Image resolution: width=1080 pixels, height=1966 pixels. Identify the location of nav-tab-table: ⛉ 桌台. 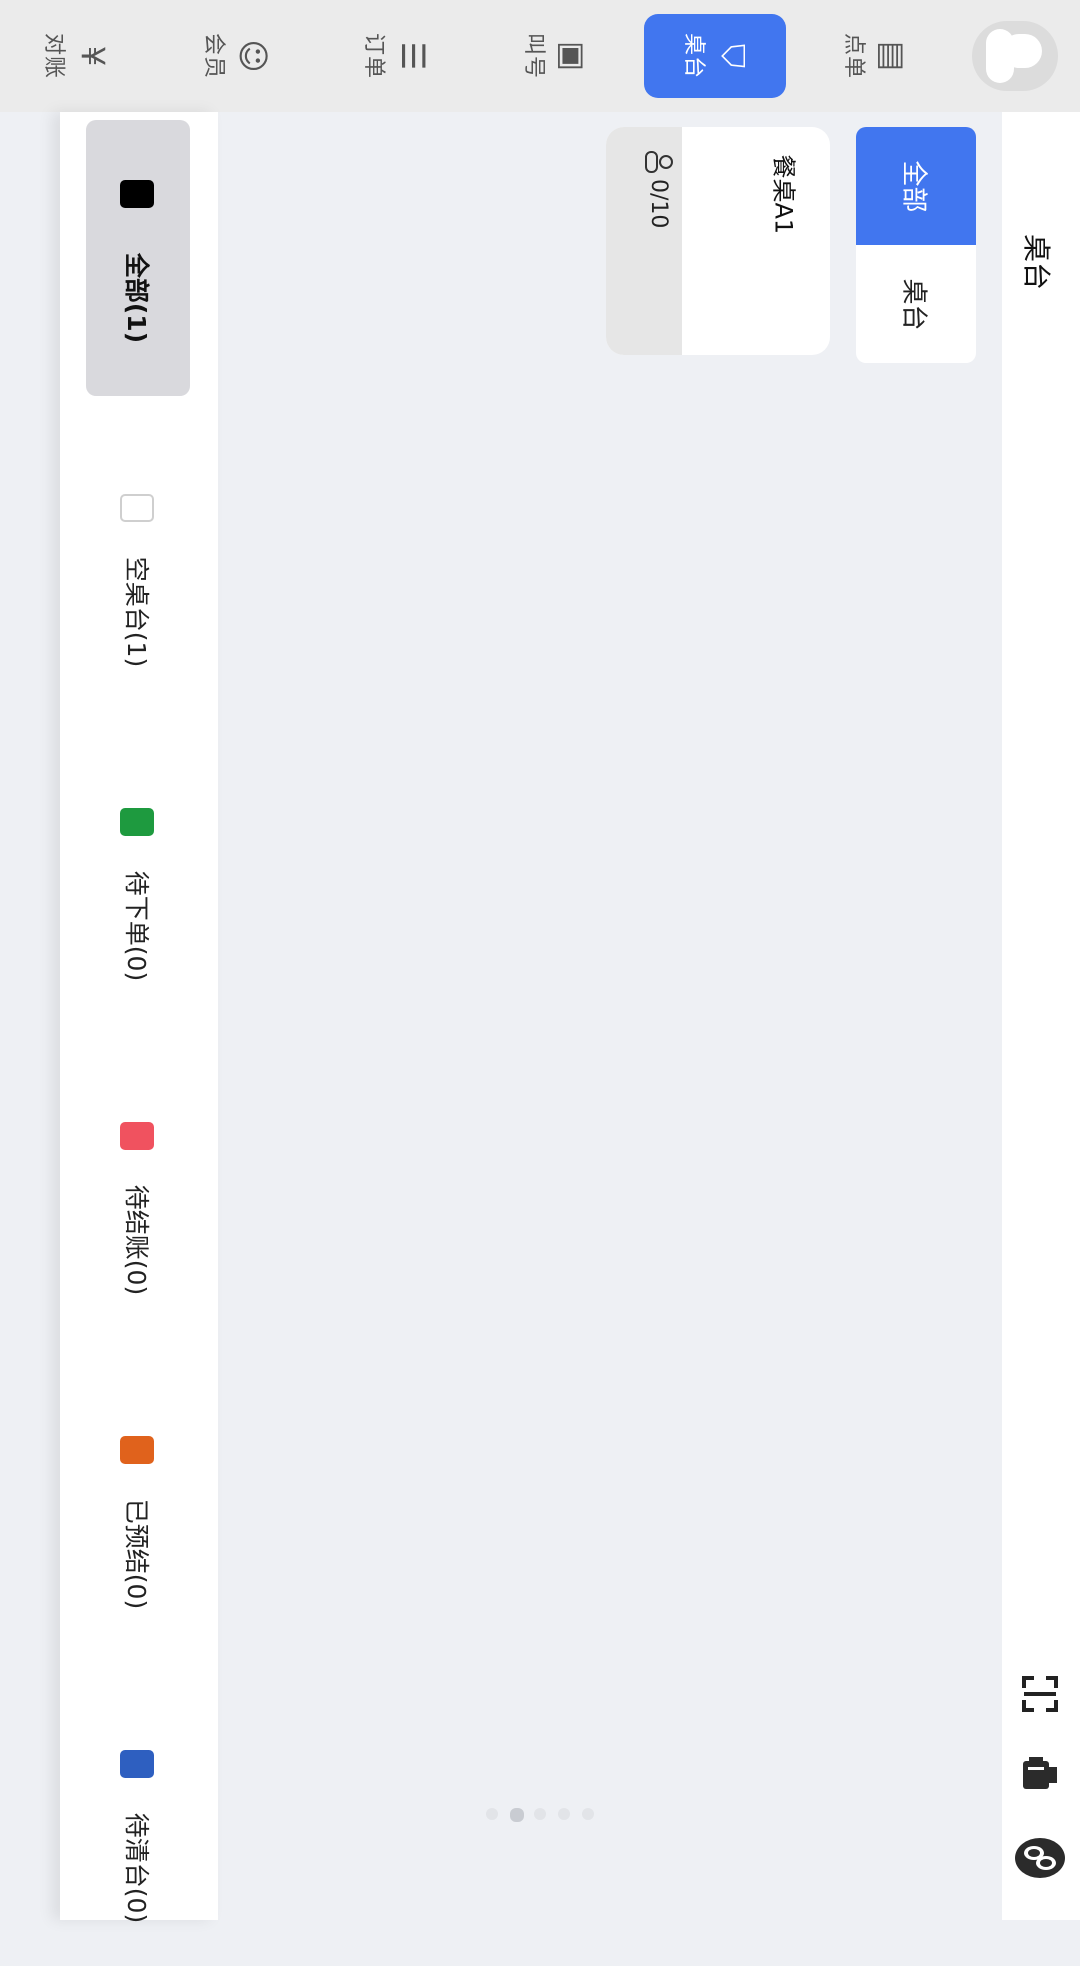
(715, 56).